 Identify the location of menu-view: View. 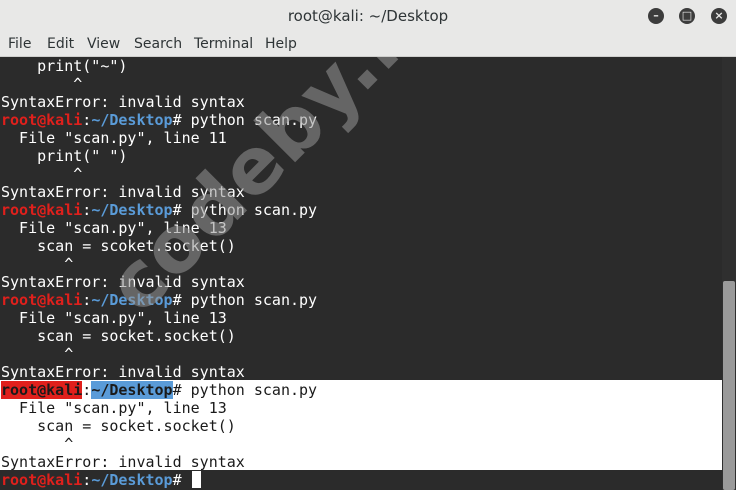
(103, 44).